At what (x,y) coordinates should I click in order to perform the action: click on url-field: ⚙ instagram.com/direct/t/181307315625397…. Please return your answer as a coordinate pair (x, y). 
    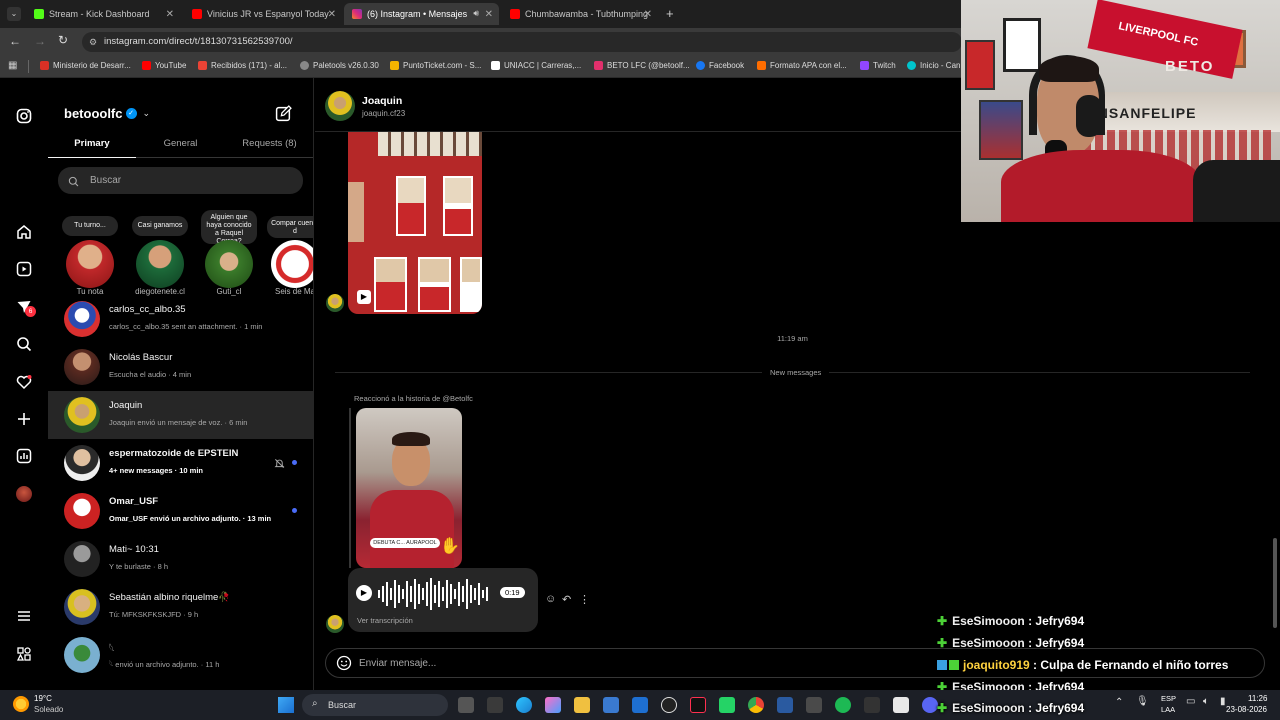
    Looking at the image, I should click on (522, 42).